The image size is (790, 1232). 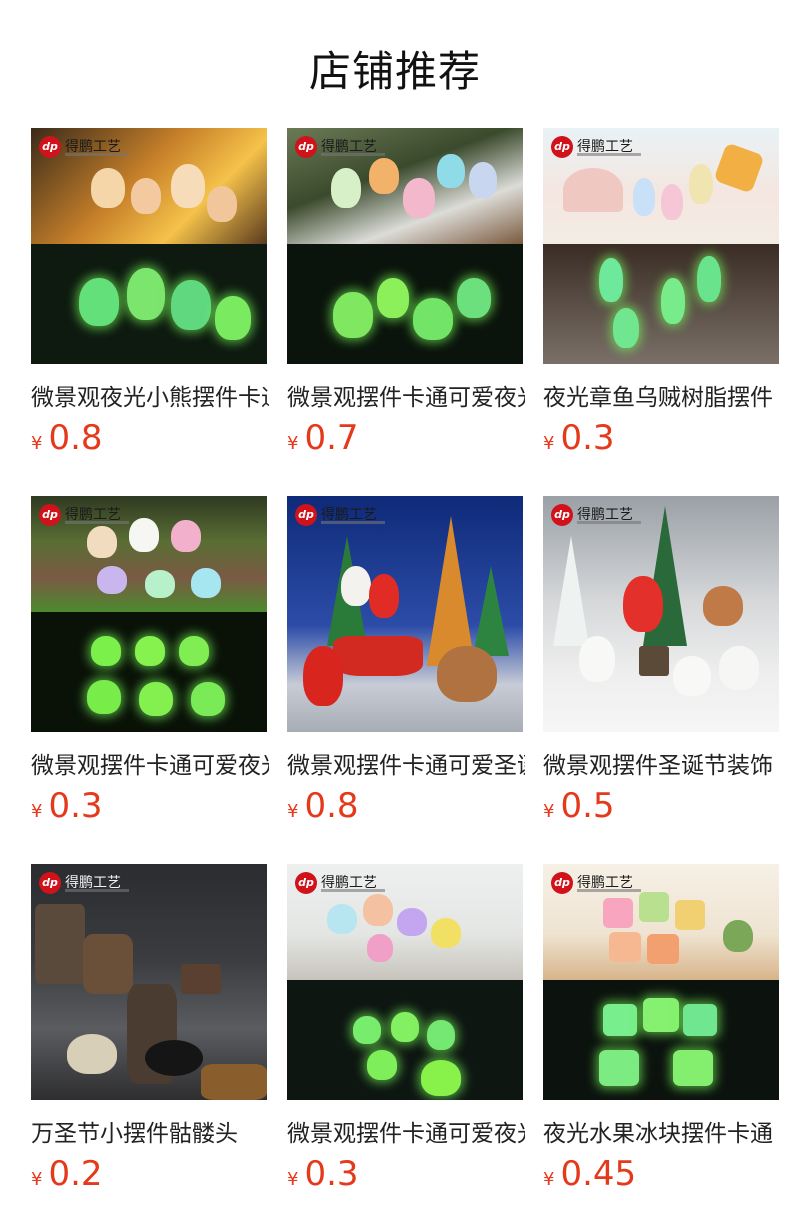 What do you see at coordinates (150, 395) in the screenshot?
I see `product-name: 微景观夜光小熊摆件卡通可爱` at bounding box center [150, 395].